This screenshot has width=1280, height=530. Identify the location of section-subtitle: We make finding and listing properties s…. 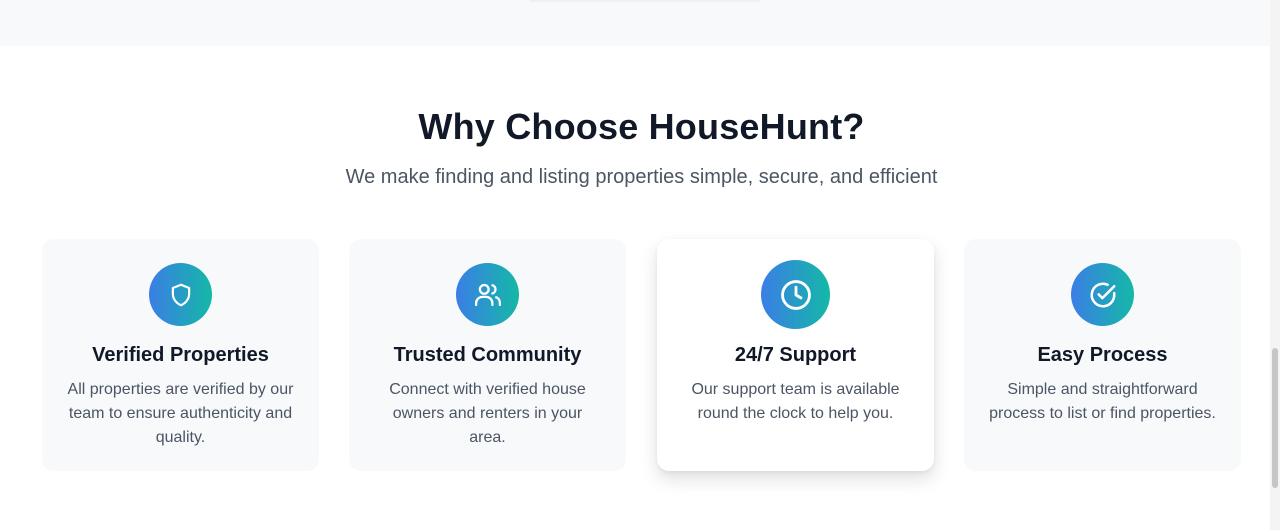
(641, 177).